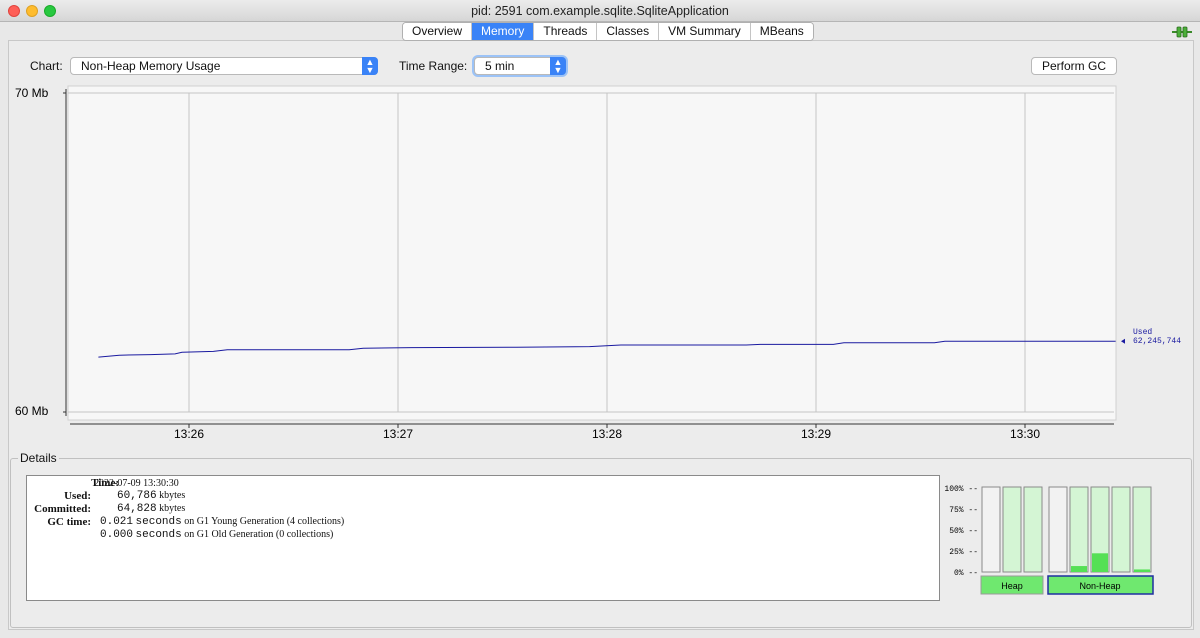 Image resolution: width=1200 pixels, height=638 pixels. I want to click on x-tick-label: 13:27, so click(398, 434).